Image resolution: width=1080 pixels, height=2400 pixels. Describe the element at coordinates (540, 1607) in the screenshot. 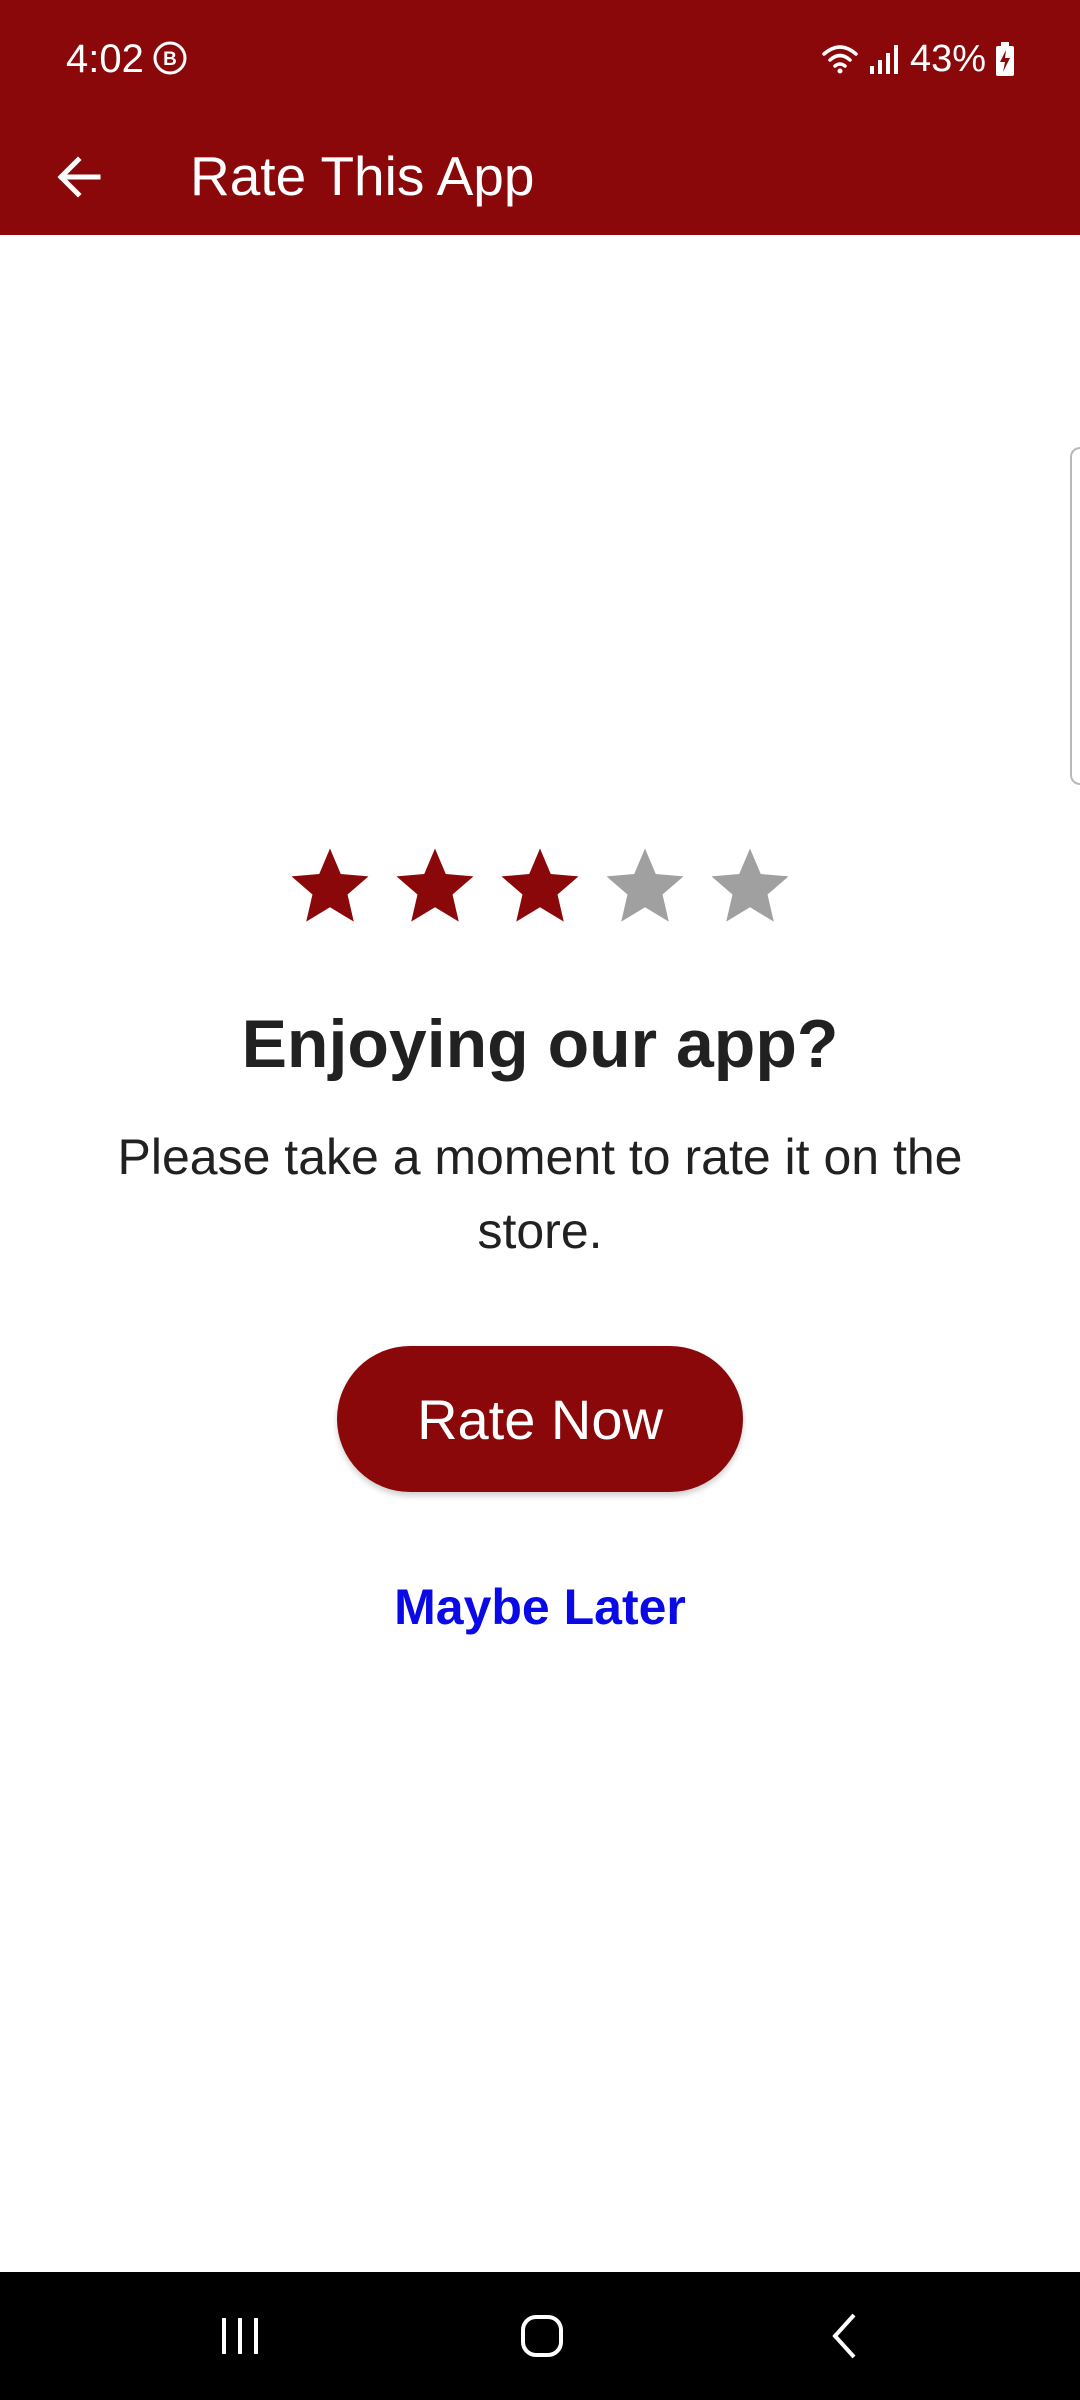

I see `maybe-later-link: Maybe Later` at that location.